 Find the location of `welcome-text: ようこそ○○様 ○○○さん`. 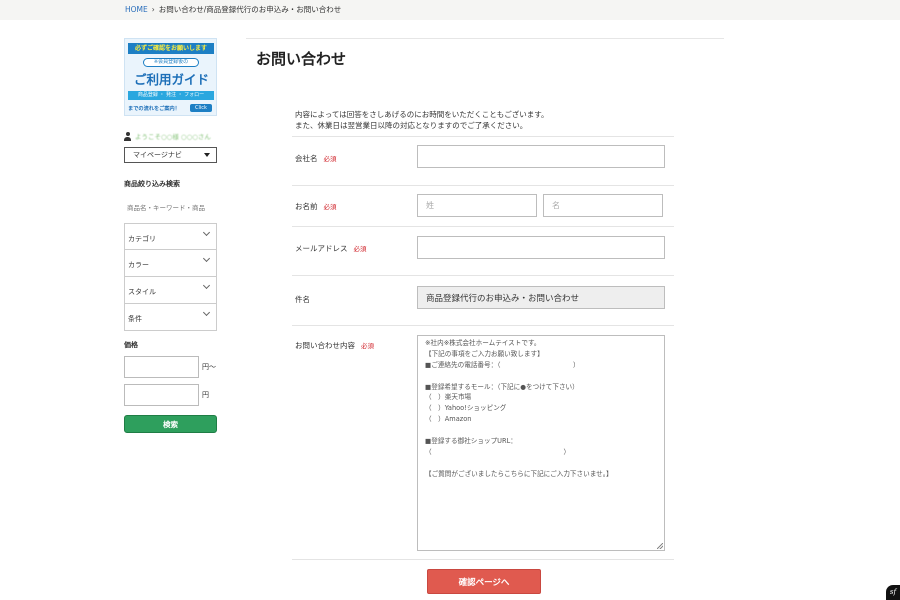

welcome-text: ようこそ○○様 ○○○さん is located at coordinates (173, 137).